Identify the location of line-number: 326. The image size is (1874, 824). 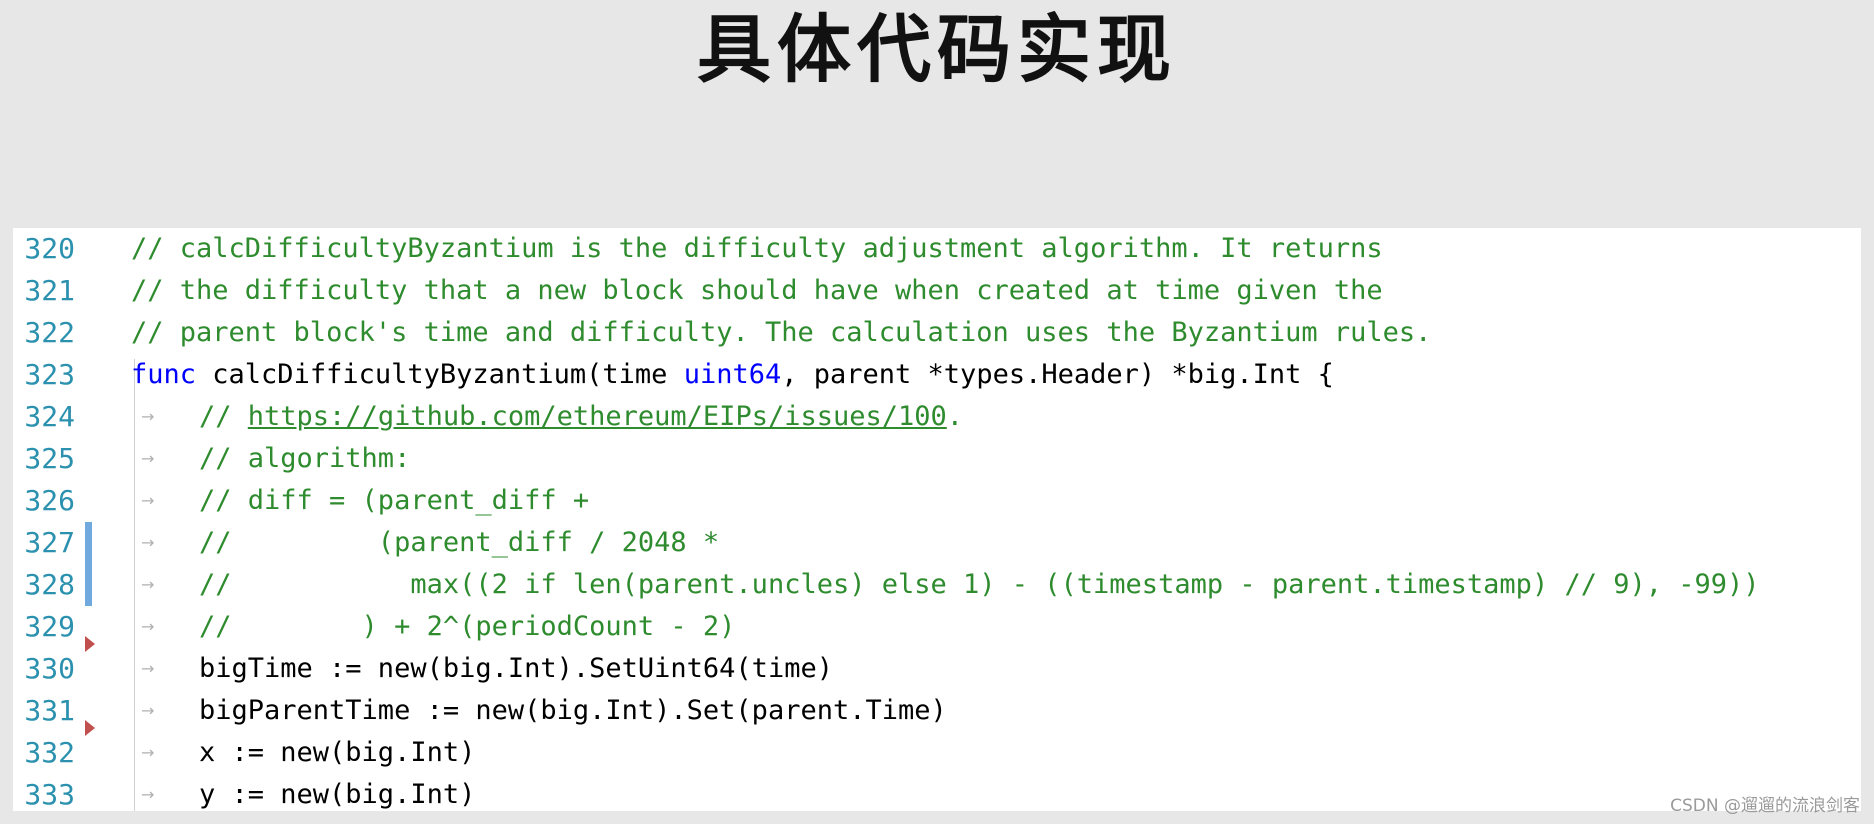
(49, 500).